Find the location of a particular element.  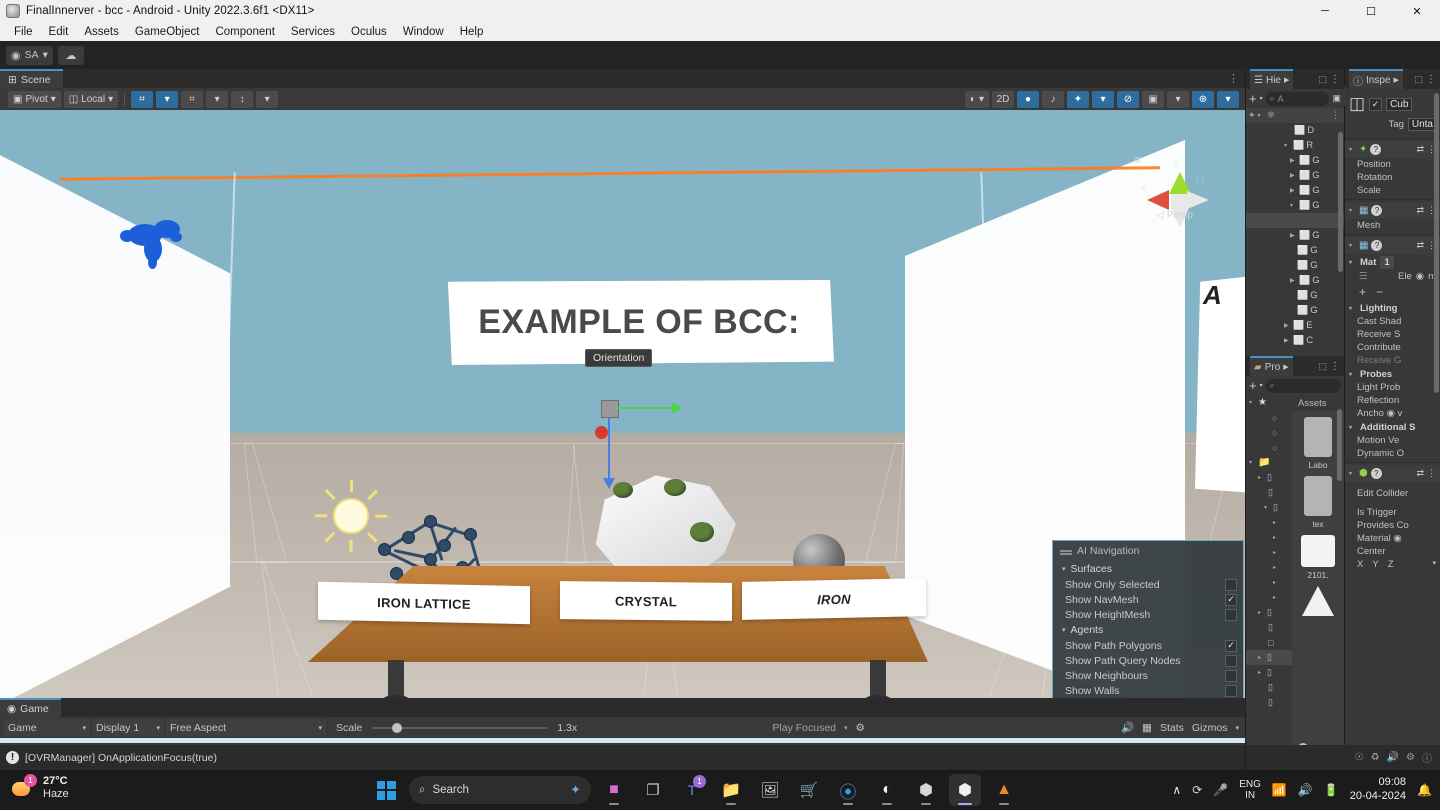

project-menu-icon: ⋮ is located at coordinates (1335, 366).